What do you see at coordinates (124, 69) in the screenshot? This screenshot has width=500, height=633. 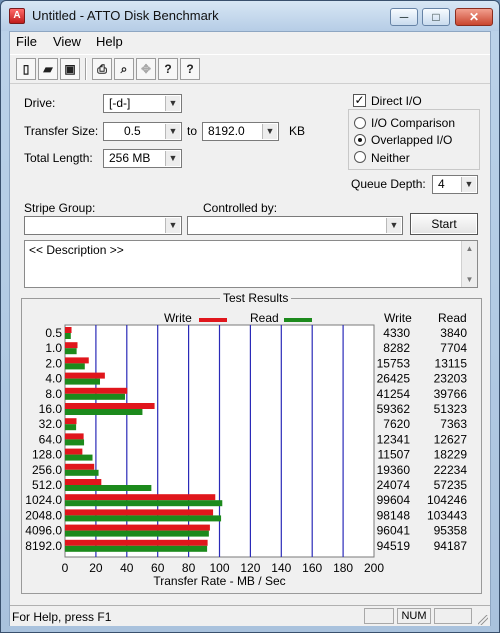 I see `print-preview-icon: ⌕` at bounding box center [124, 69].